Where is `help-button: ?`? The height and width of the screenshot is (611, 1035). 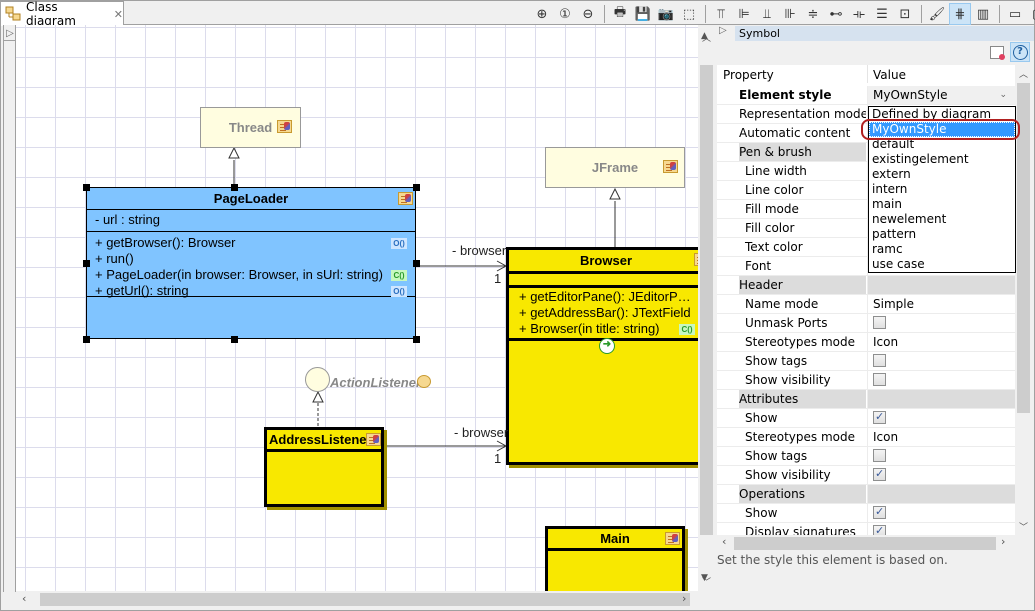
help-button: ? is located at coordinates (1020, 52).